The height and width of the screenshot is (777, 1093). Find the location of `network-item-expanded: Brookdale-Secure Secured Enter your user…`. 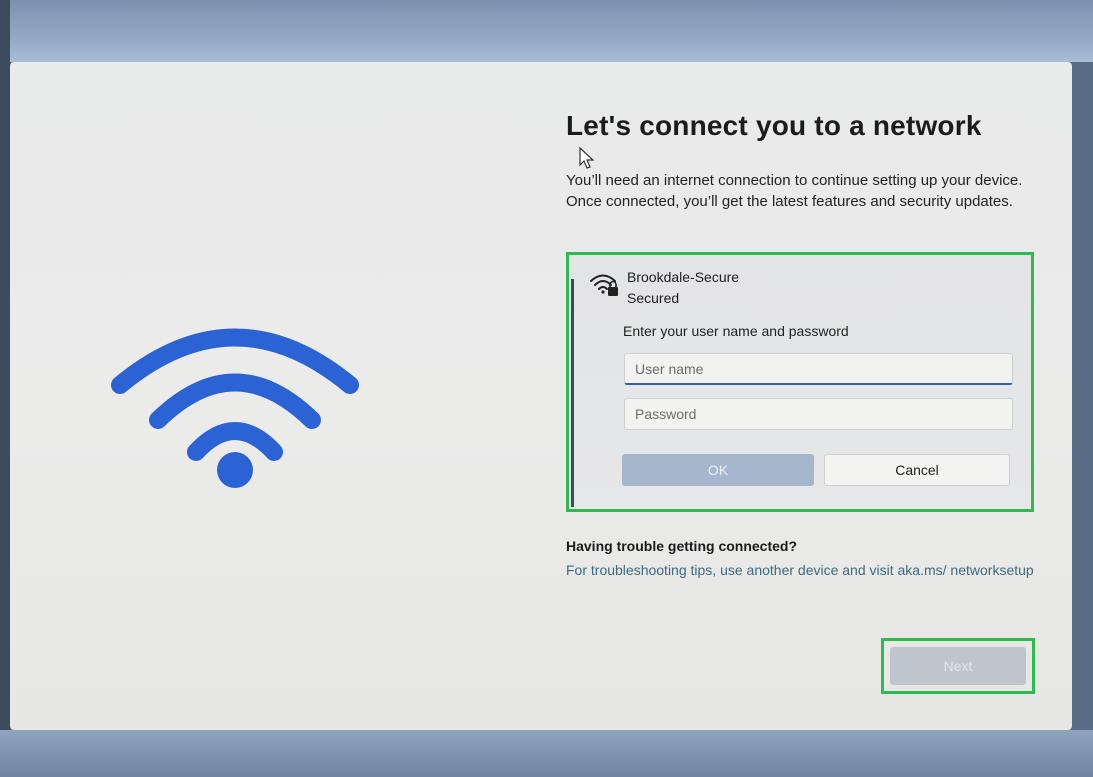

network-item-expanded: Brookdale-Secure Secured Enter your user… is located at coordinates (800, 382).